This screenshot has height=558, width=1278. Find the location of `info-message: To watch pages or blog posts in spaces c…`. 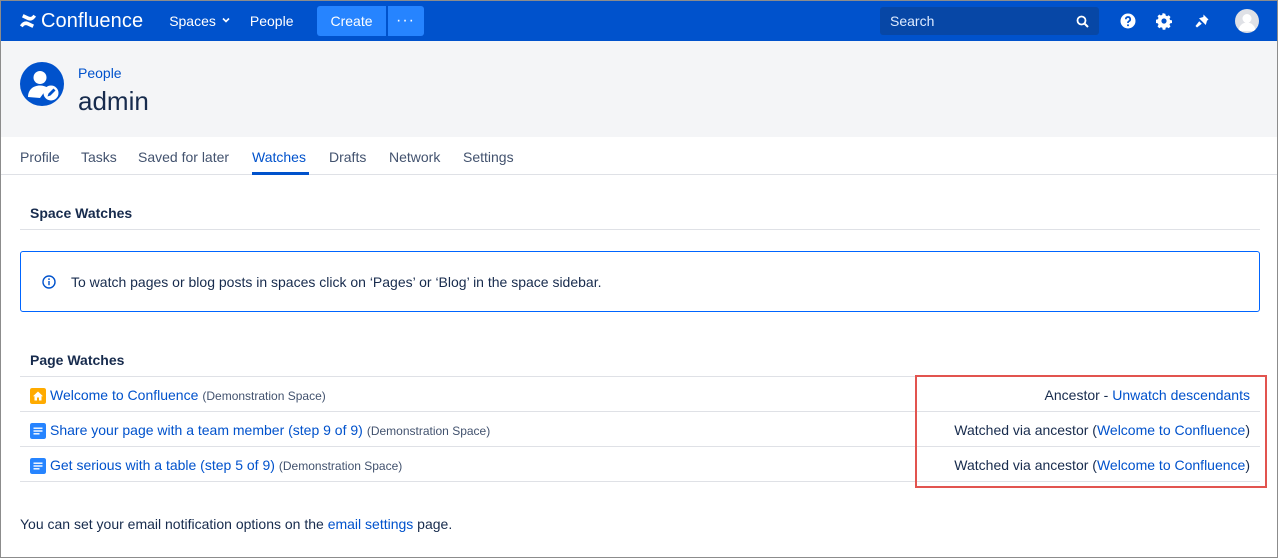

info-message: To watch pages or blog posts in spaces c… is located at coordinates (640, 281).